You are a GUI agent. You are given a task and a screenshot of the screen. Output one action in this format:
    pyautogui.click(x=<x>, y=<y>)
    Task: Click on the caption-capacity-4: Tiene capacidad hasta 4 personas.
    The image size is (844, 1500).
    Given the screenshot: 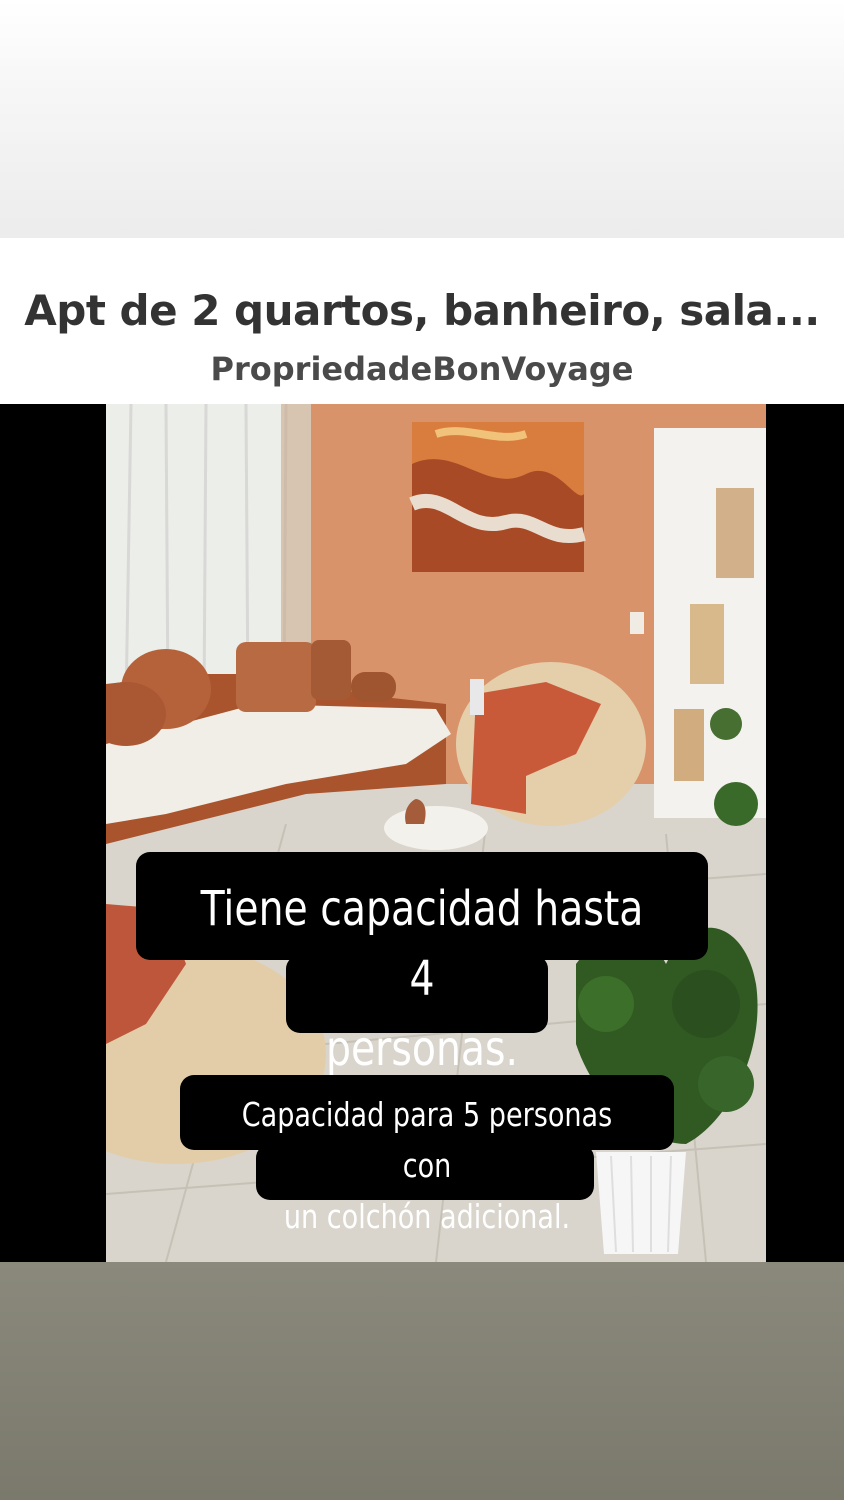 What is the action you would take?
    pyautogui.click(x=422, y=979)
    